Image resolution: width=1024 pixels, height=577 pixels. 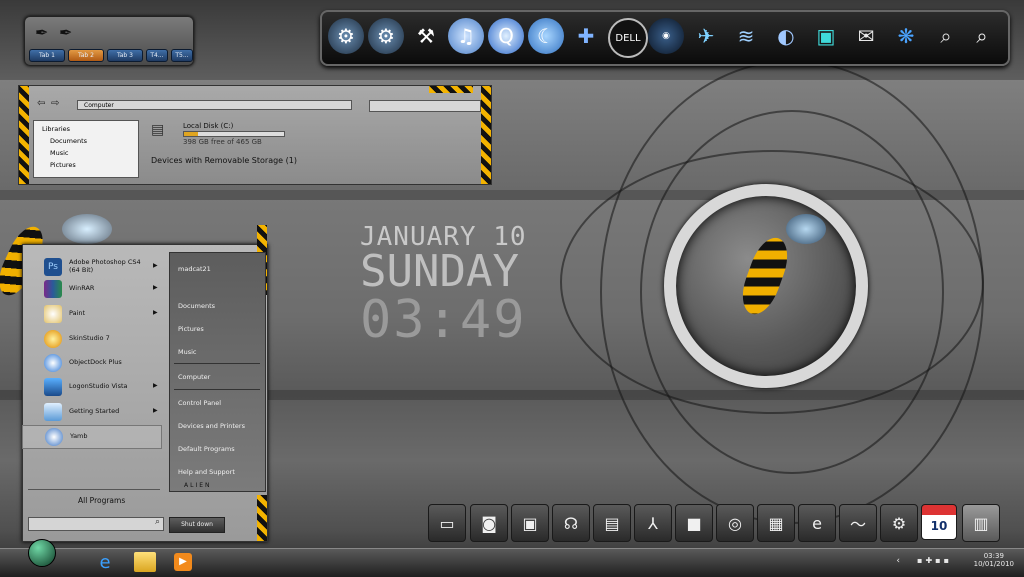 What do you see at coordinates (91, 289) in the screenshot?
I see `program-item-winrar: WinRAR ▶` at bounding box center [91, 289].